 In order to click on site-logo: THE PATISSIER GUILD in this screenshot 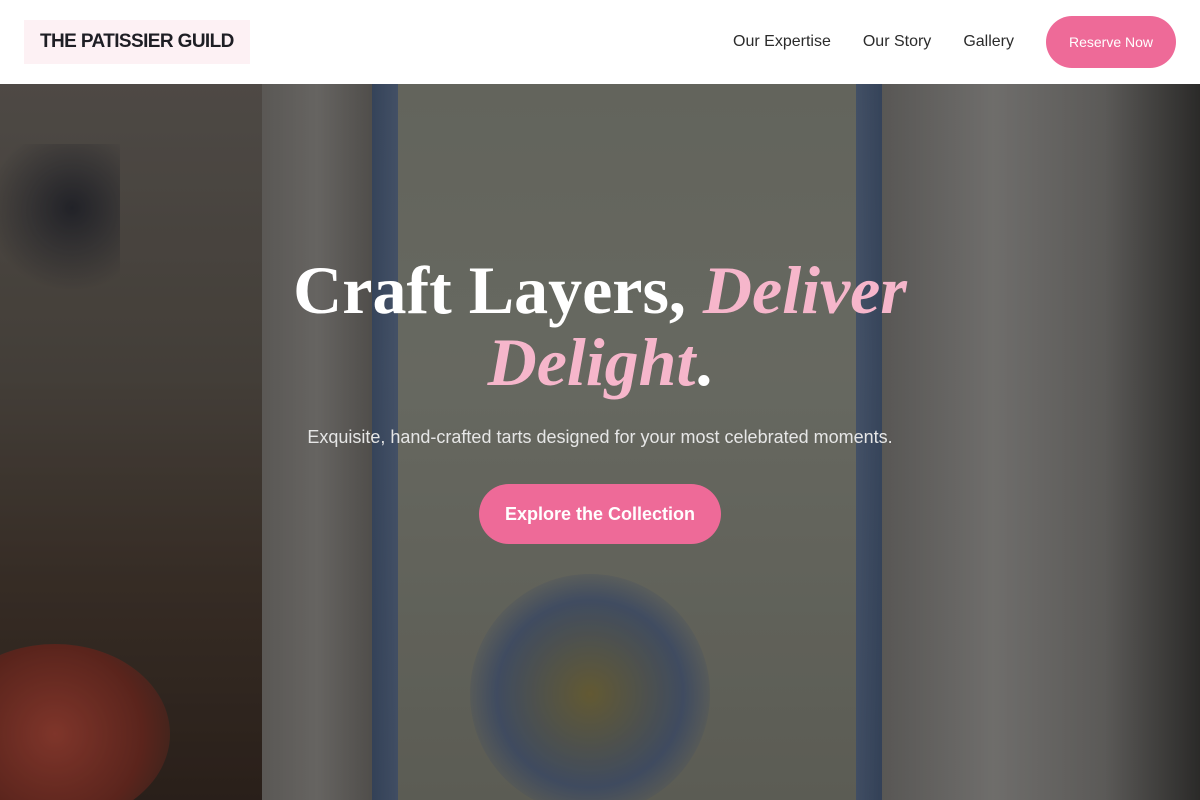, I will do `click(137, 42)`.